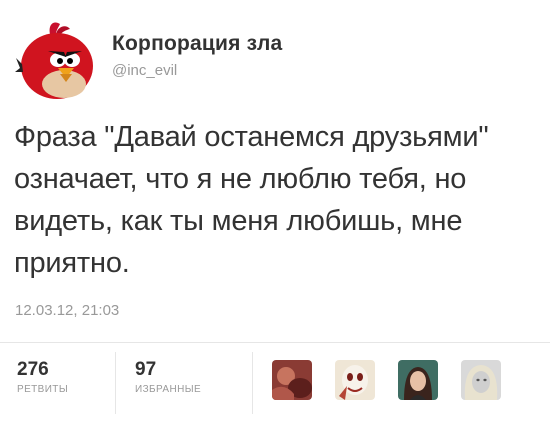  I want to click on author-avatar, so click(57, 61).